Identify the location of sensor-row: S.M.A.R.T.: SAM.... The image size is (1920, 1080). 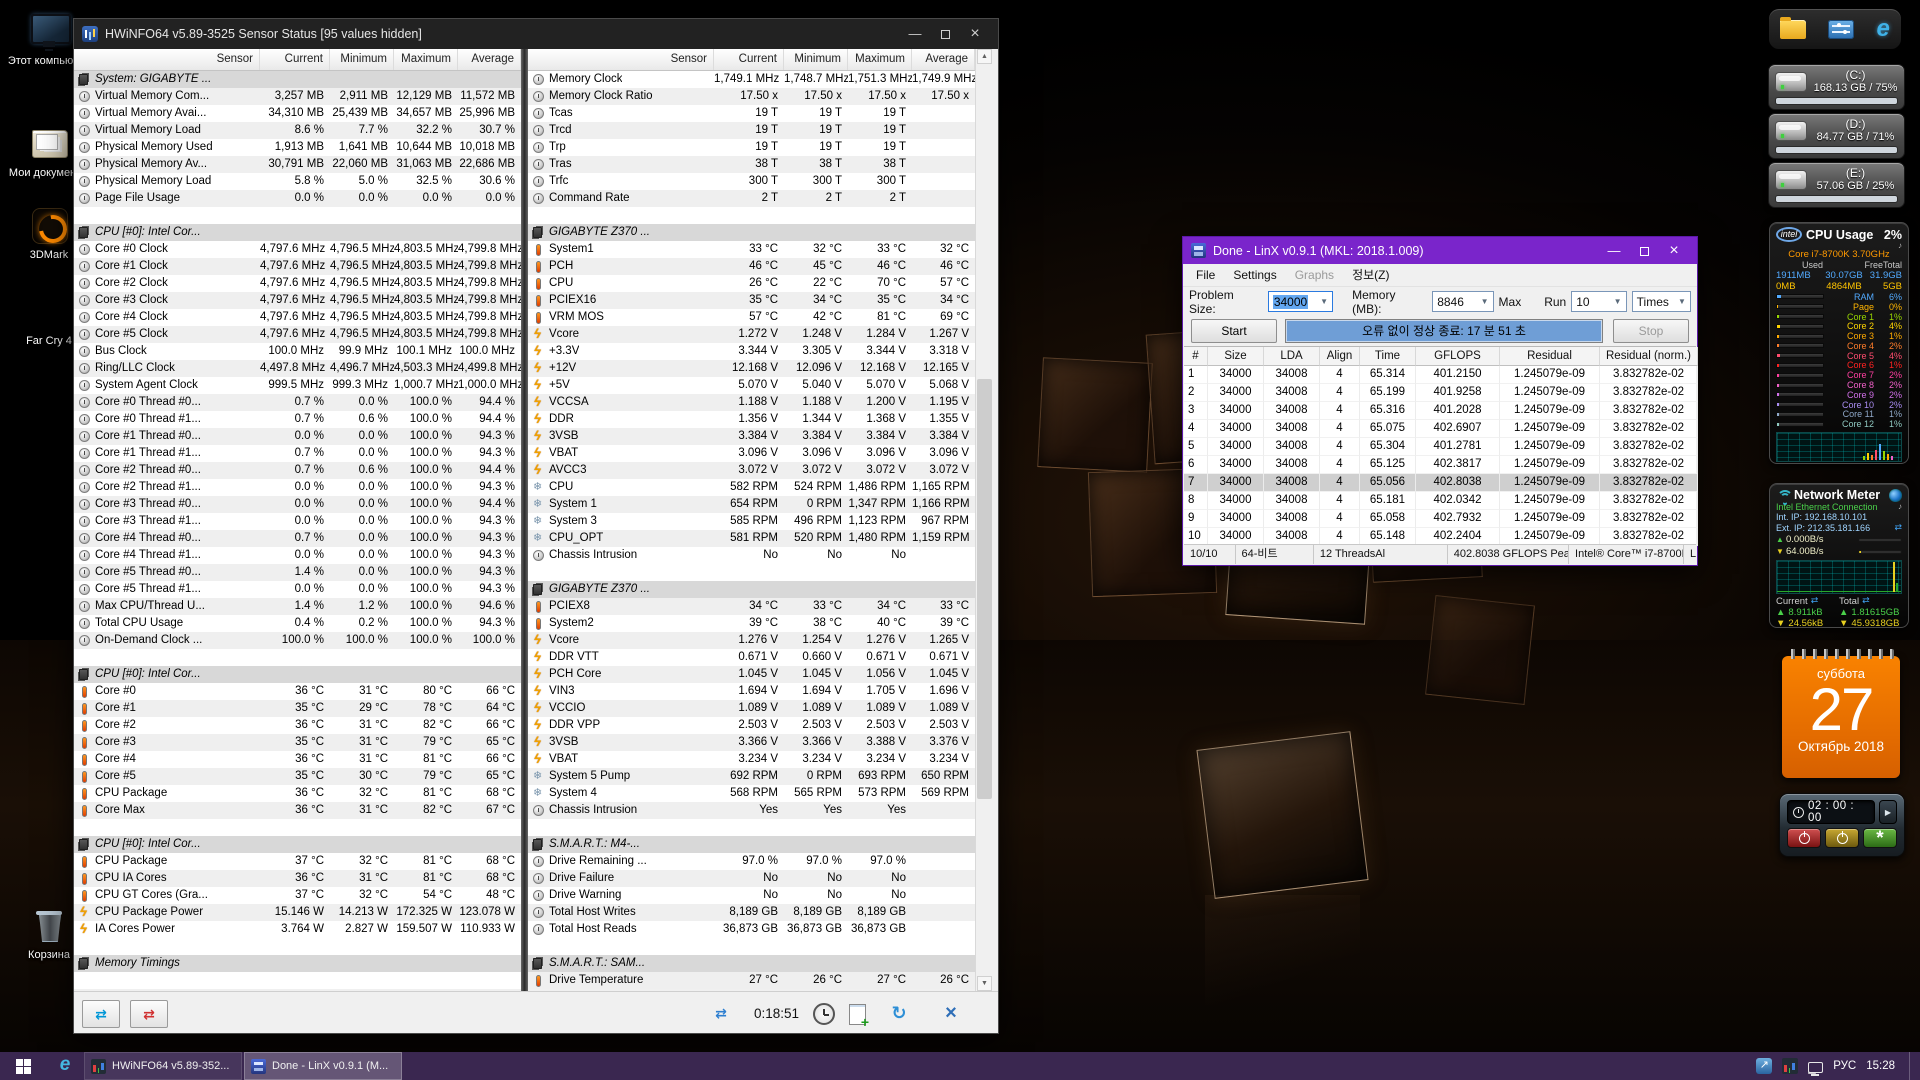
(751, 963).